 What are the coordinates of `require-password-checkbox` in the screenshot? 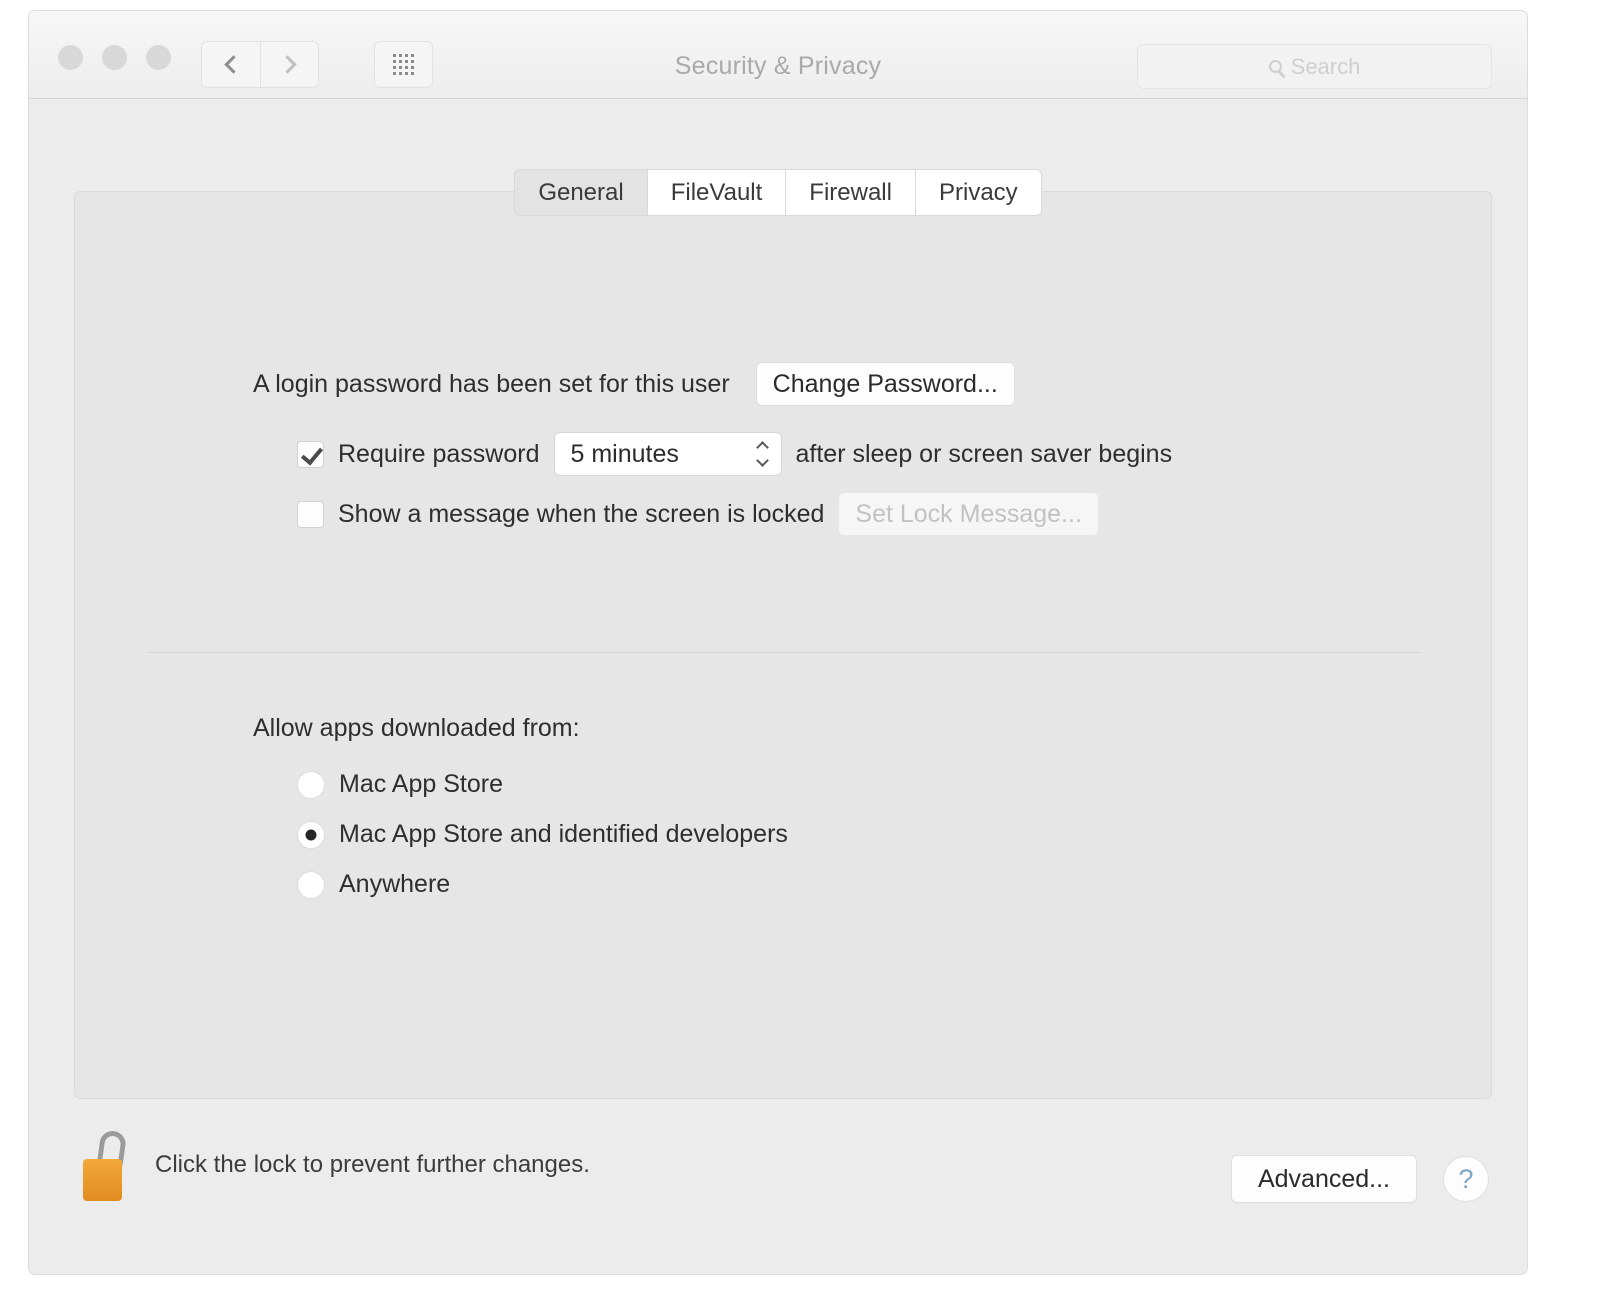 It's located at (310, 454).